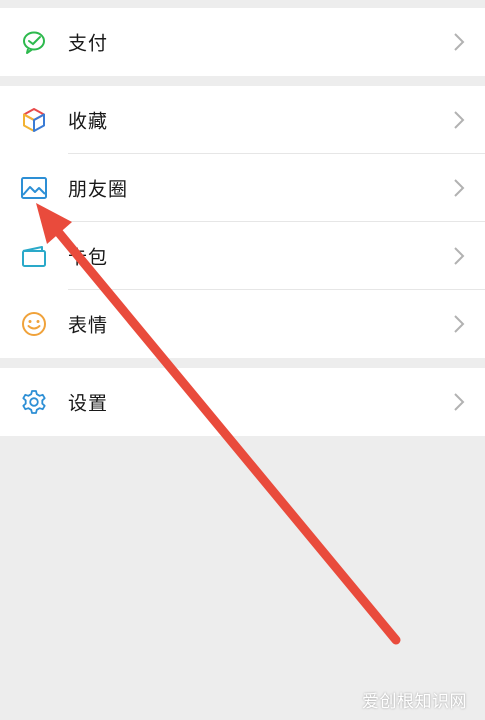 The width and height of the screenshot is (485, 720). Describe the element at coordinates (88, 325) in the screenshot. I see `menu-label-stickers: 表情` at that location.